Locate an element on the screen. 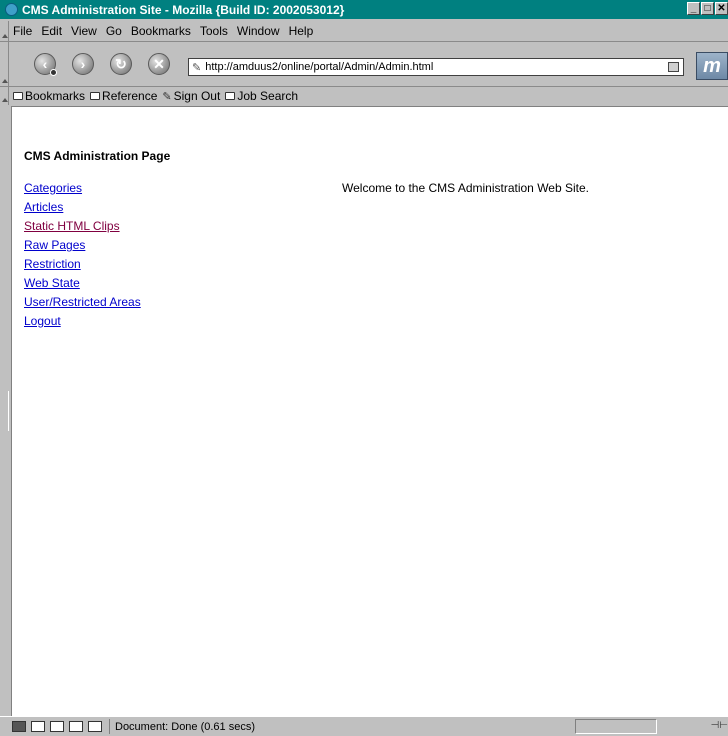  status-bar: Document: Done (0.61 secs) ⊣⊢ is located at coordinates (364, 726).